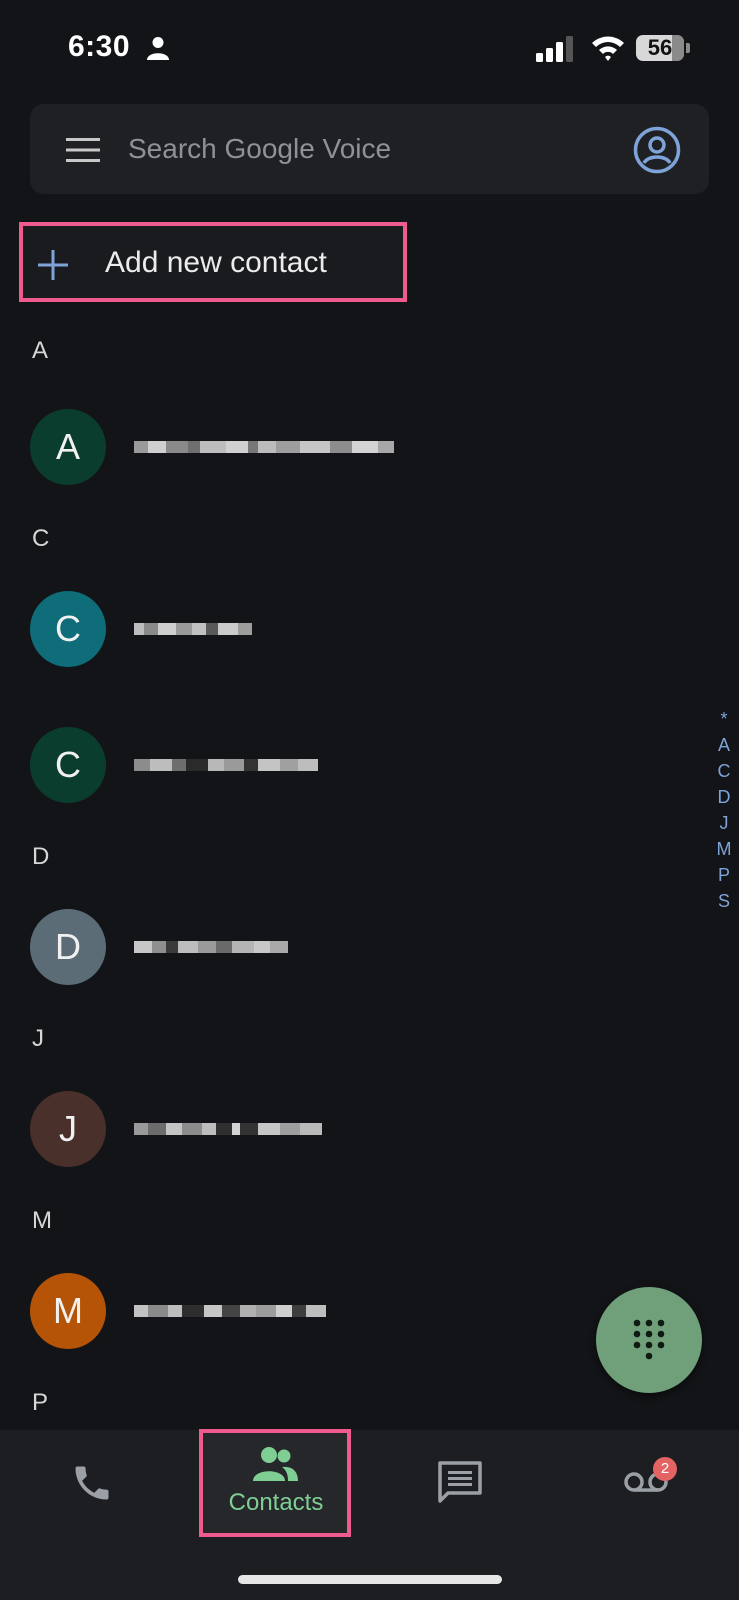 The image size is (739, 1600). Describe the element at coordinates (216, 262) in the screenshot. I see `add-new-contact-label: Add new contact` at that location.